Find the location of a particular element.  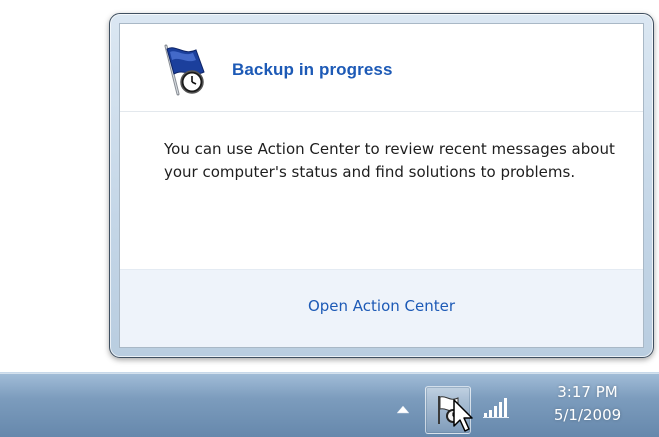

clock-date: 5/1/2009 is located at coordinates (587, 415).